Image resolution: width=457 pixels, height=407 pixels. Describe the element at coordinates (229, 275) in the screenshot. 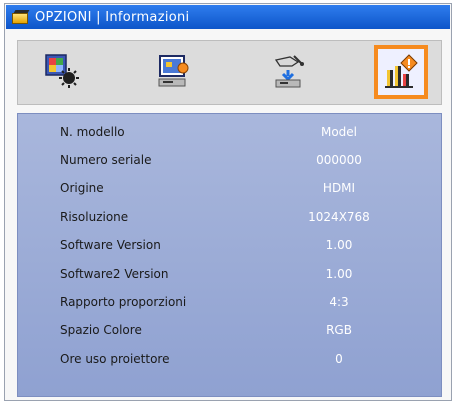

I see `info-row-software2-version: Software2 Version 1.00` at that location.